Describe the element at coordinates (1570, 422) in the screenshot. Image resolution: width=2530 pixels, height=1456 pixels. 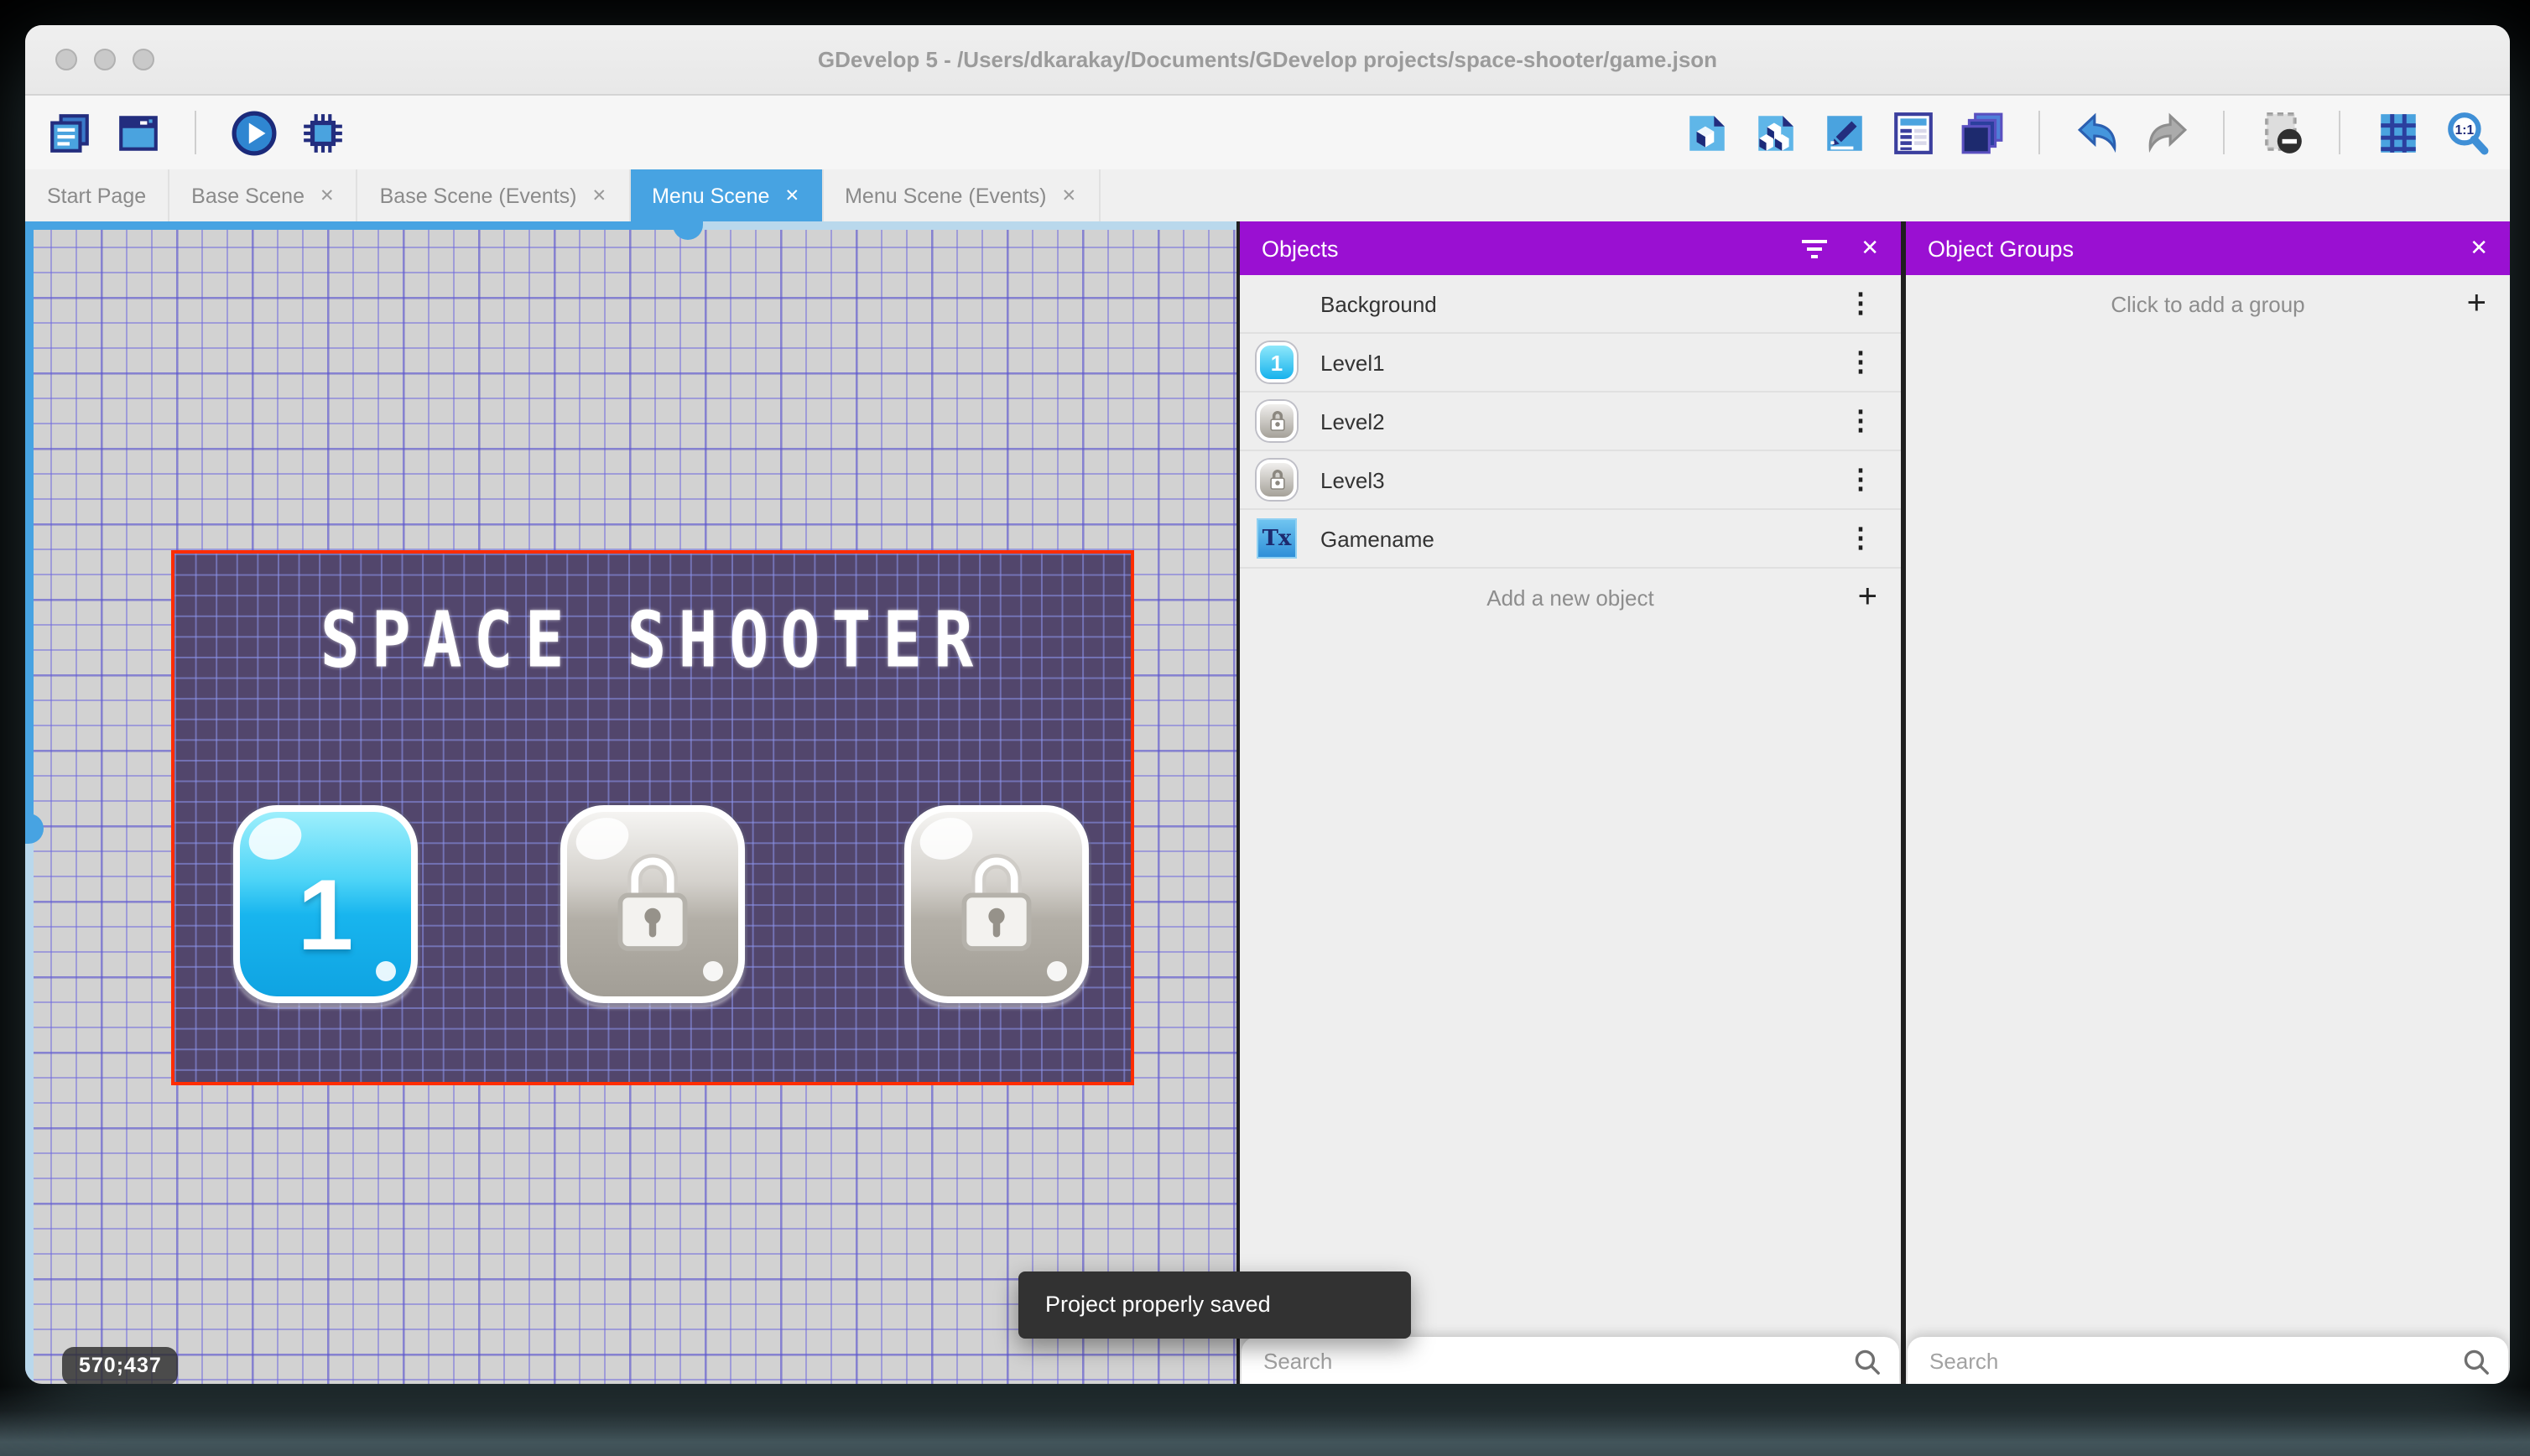
I see `object-row-level2: Level2 ⋮` at that location.